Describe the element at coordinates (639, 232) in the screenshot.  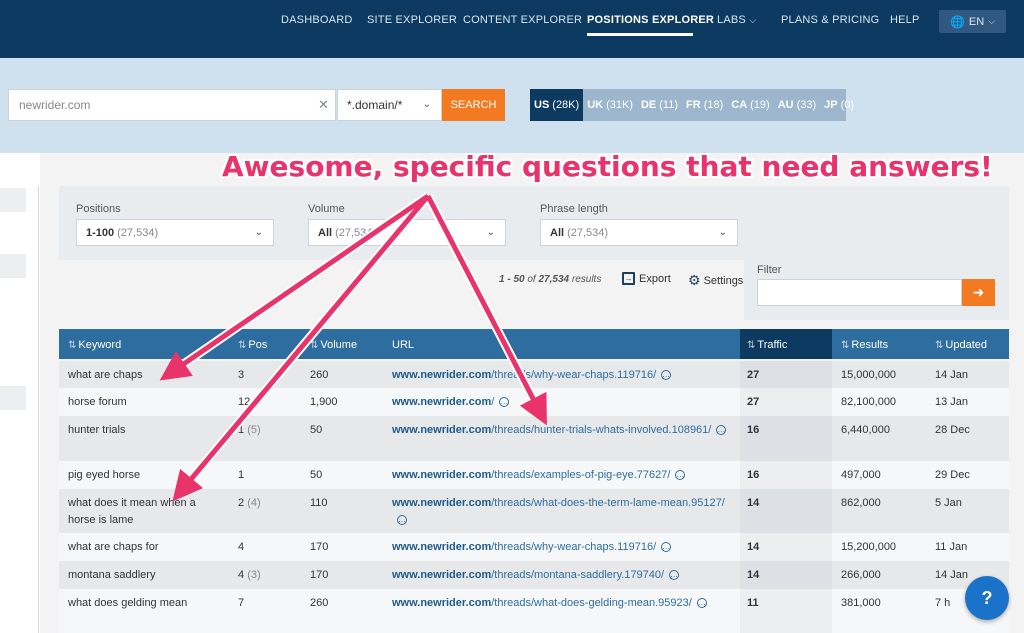
I see `phrase-length-filter-select: All (27,534) ⌄` at that location.